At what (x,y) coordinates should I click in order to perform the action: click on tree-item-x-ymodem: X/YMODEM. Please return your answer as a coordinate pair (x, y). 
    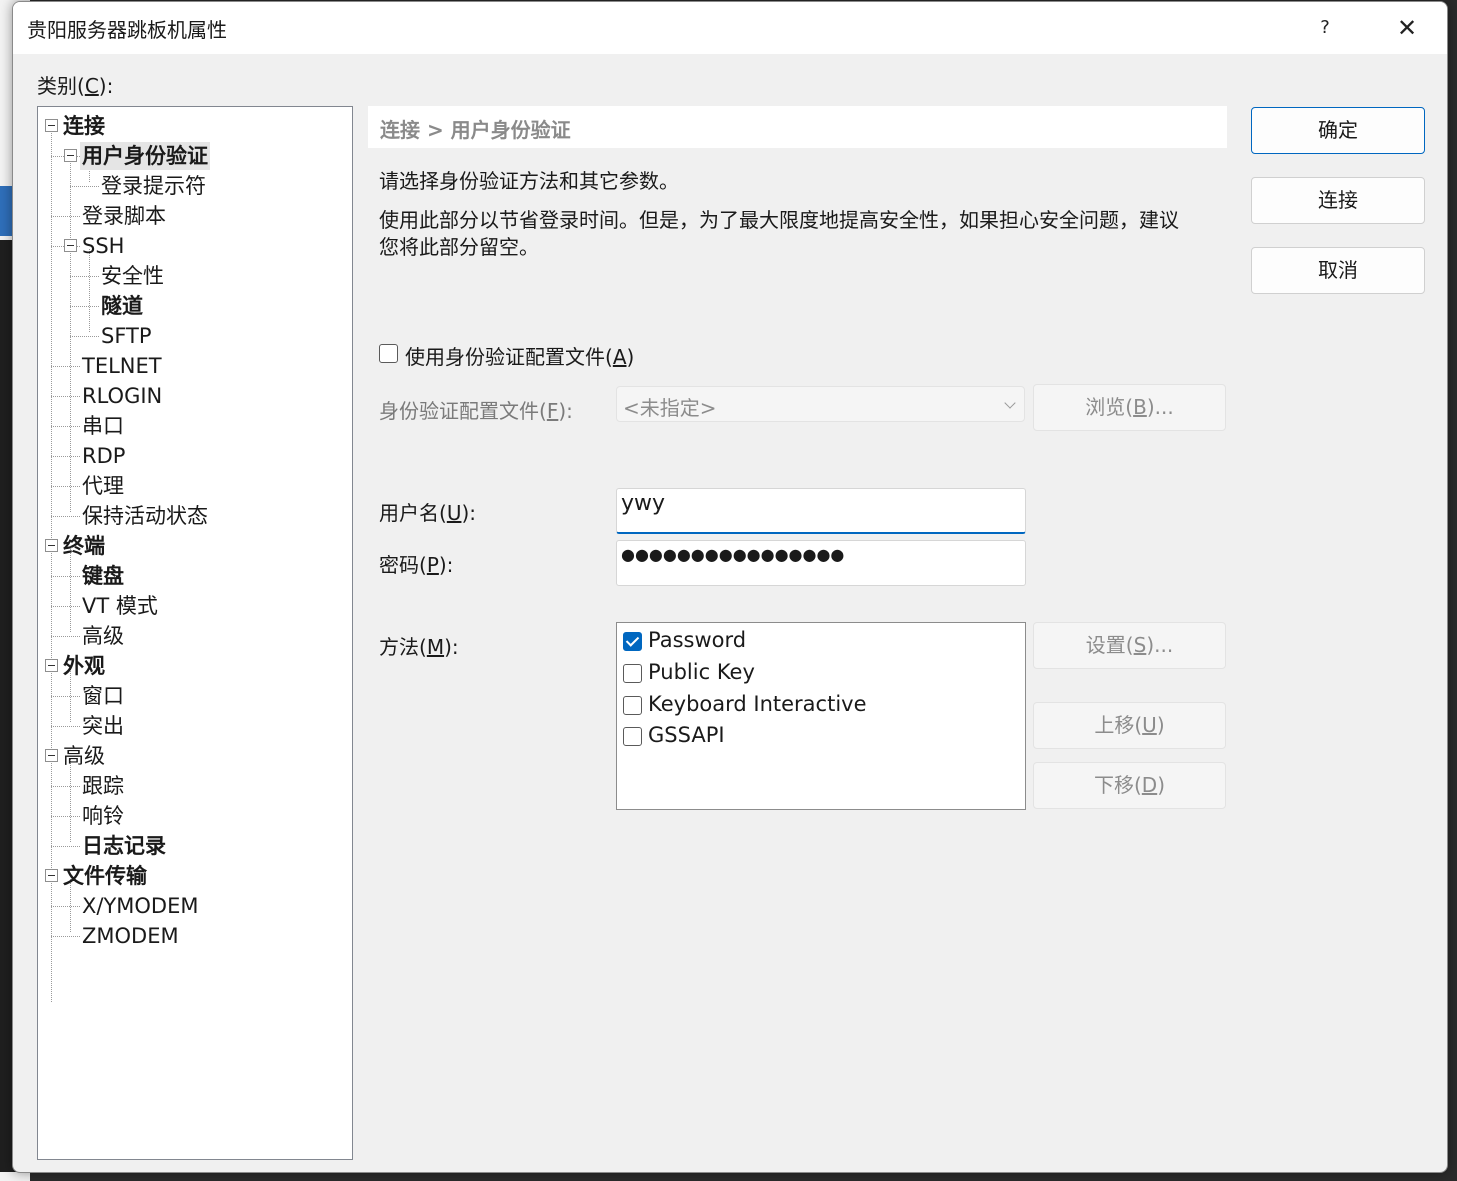
    Looking at the image, I should click on (140, 906).